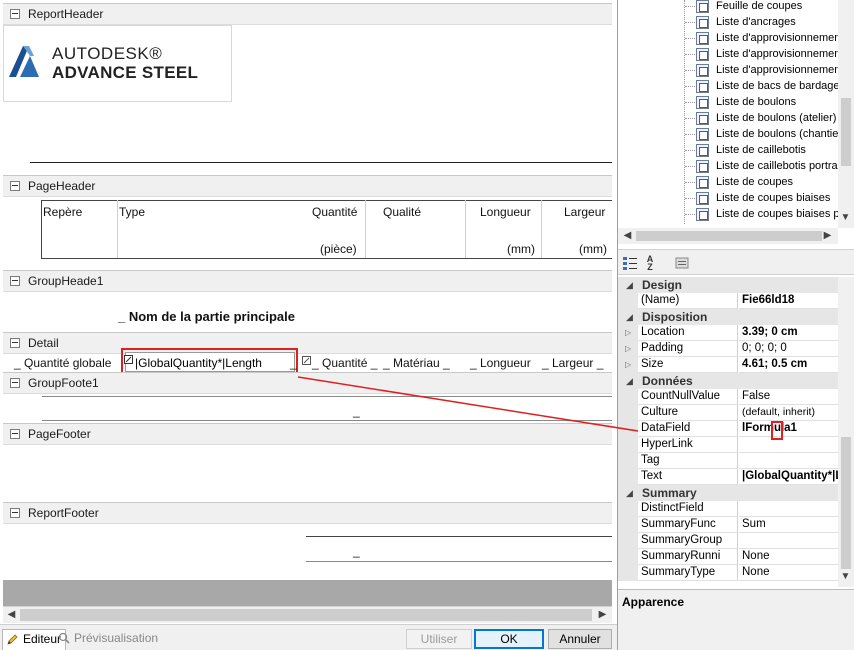 The width and height of the screenshot is (854, 650). Describe the element at coordinates (728, 557) in the screenshot. I see `prop-row-summaryrunning: SummaryRunni None` at that location.